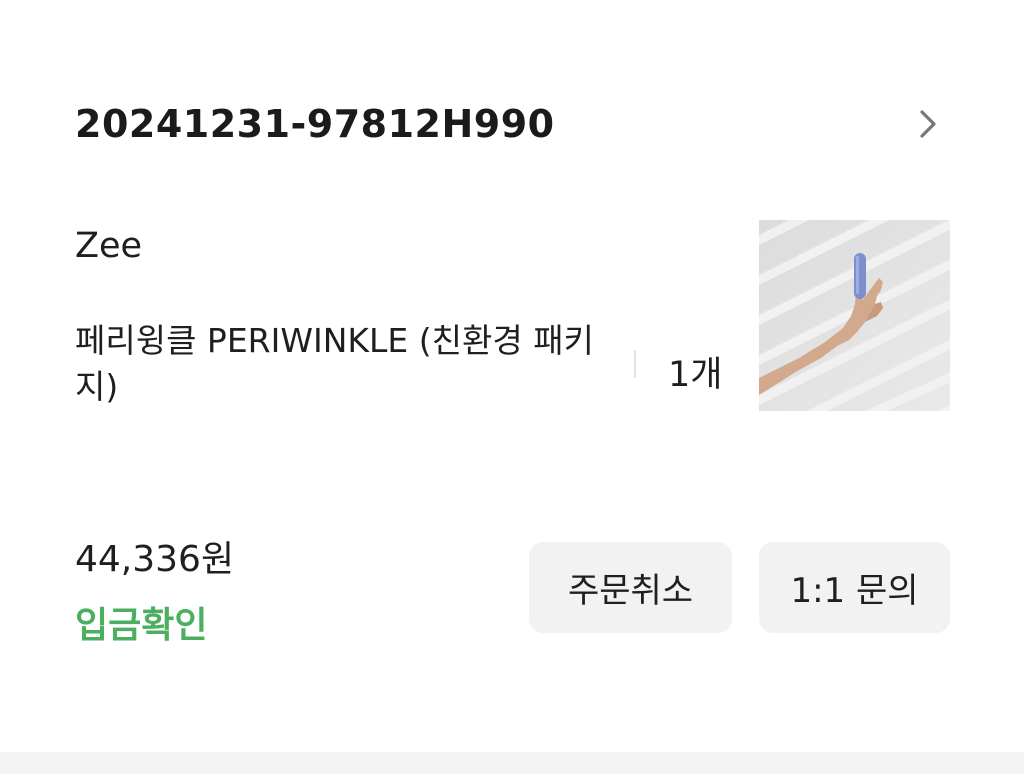 The height and width of the screenshot is (774, 1024). Describe the element at coordinates (630, 587) in the screenshot. I see `cancel-order-button: 주문취소` at that location.